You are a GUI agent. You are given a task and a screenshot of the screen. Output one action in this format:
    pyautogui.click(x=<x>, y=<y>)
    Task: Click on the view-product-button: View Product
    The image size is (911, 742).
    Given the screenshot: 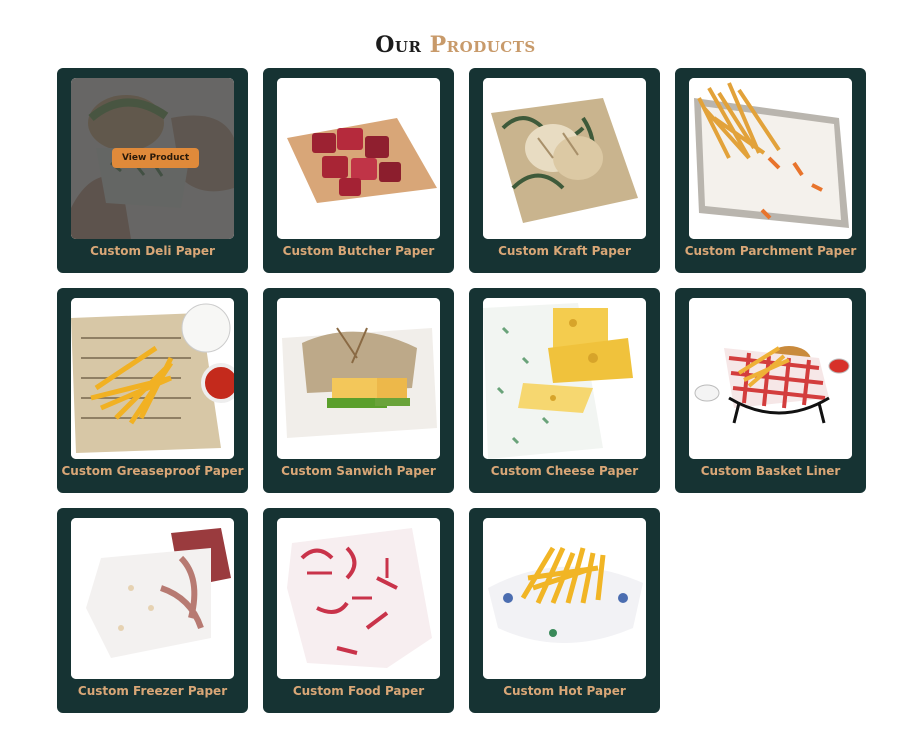 What is the action you would take?
    pyautogui.click(x=156, y=158)
    